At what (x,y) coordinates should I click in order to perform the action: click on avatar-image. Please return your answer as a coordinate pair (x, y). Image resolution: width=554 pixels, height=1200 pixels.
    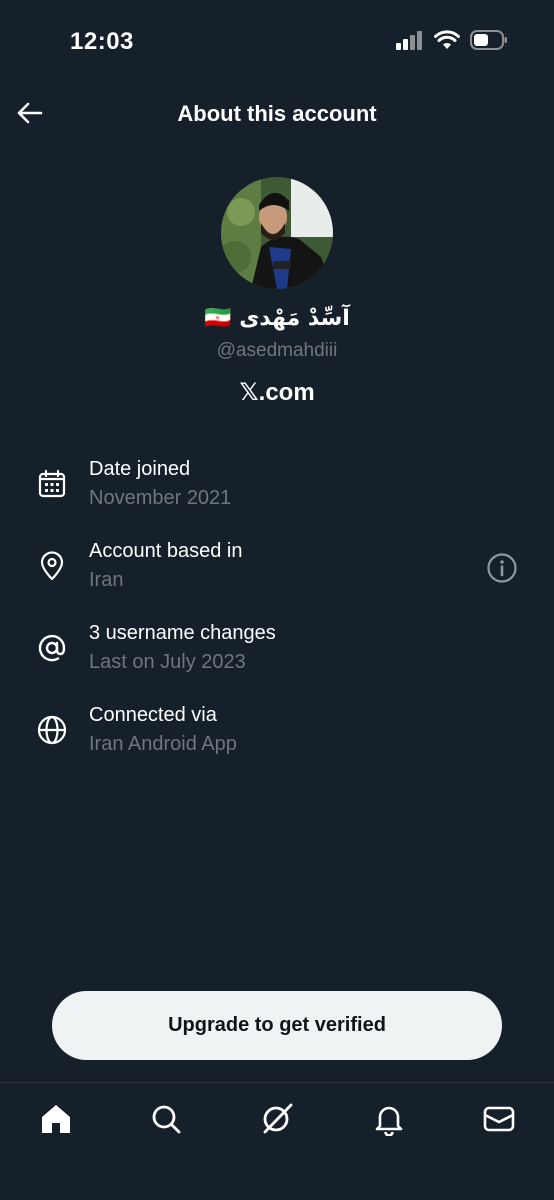
    Looking at the image, I should click on (277, 233).